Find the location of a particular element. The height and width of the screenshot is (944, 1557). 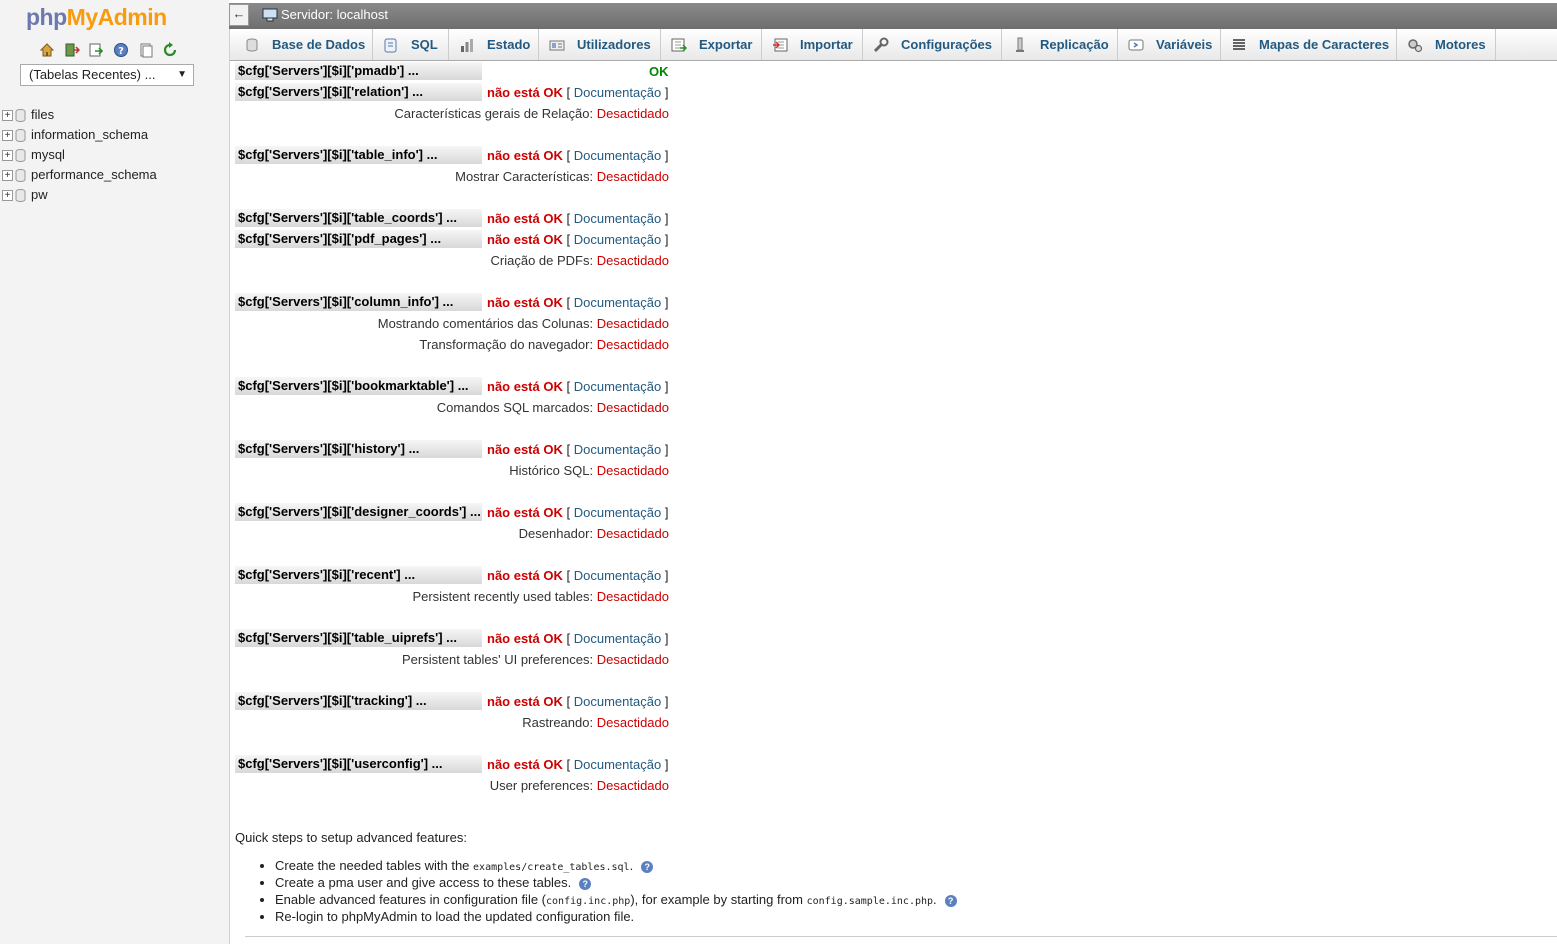

tab-export: Exportar is located at coordinates (711, 44).